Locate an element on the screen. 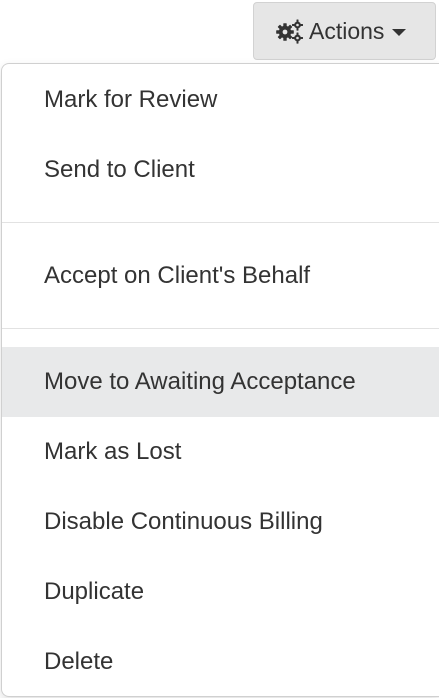 Image resolution: width=439 pixels, height=698 pixels. menu-item-send-to-client: Send to Client is located at coordinates (220, 170).